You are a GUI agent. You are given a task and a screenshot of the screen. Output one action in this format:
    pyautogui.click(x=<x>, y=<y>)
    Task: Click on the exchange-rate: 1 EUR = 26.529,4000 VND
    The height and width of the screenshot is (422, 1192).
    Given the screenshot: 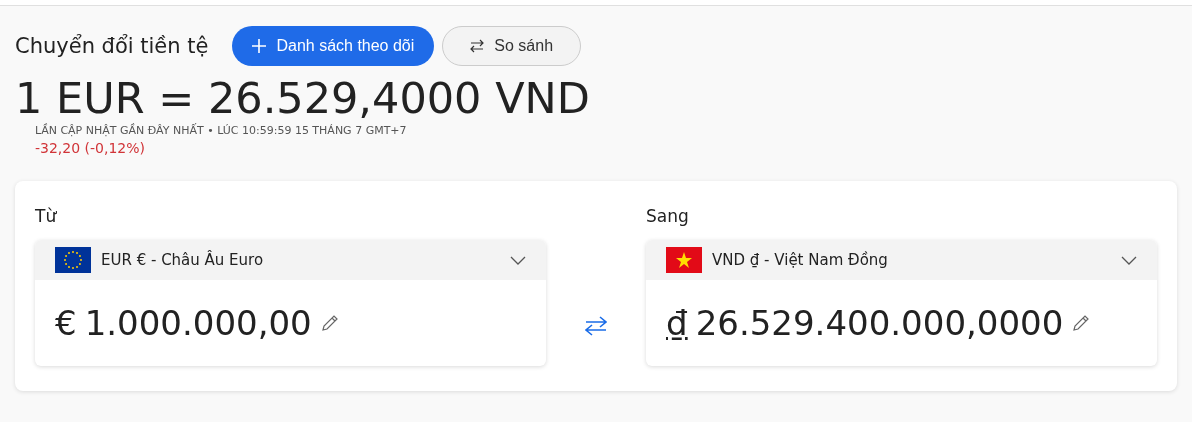 What is the action you would take?
    pyautogui.click(x=303, y=97)
    